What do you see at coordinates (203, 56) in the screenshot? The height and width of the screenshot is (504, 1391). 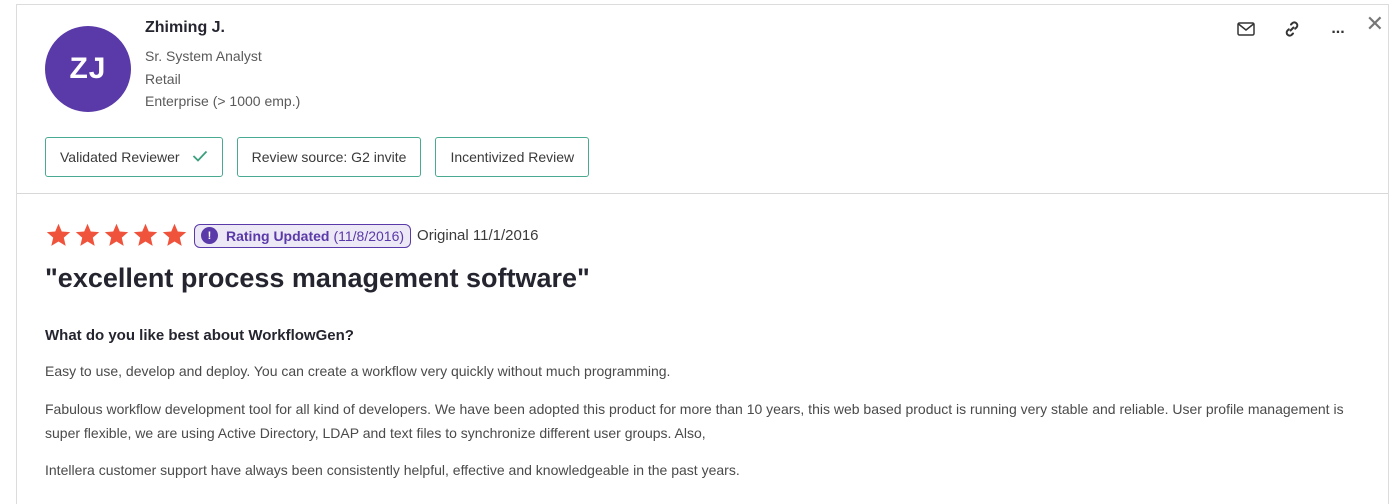 I see `reviewer-title: Sr. System Analyst` at bounding box center [203, 56].